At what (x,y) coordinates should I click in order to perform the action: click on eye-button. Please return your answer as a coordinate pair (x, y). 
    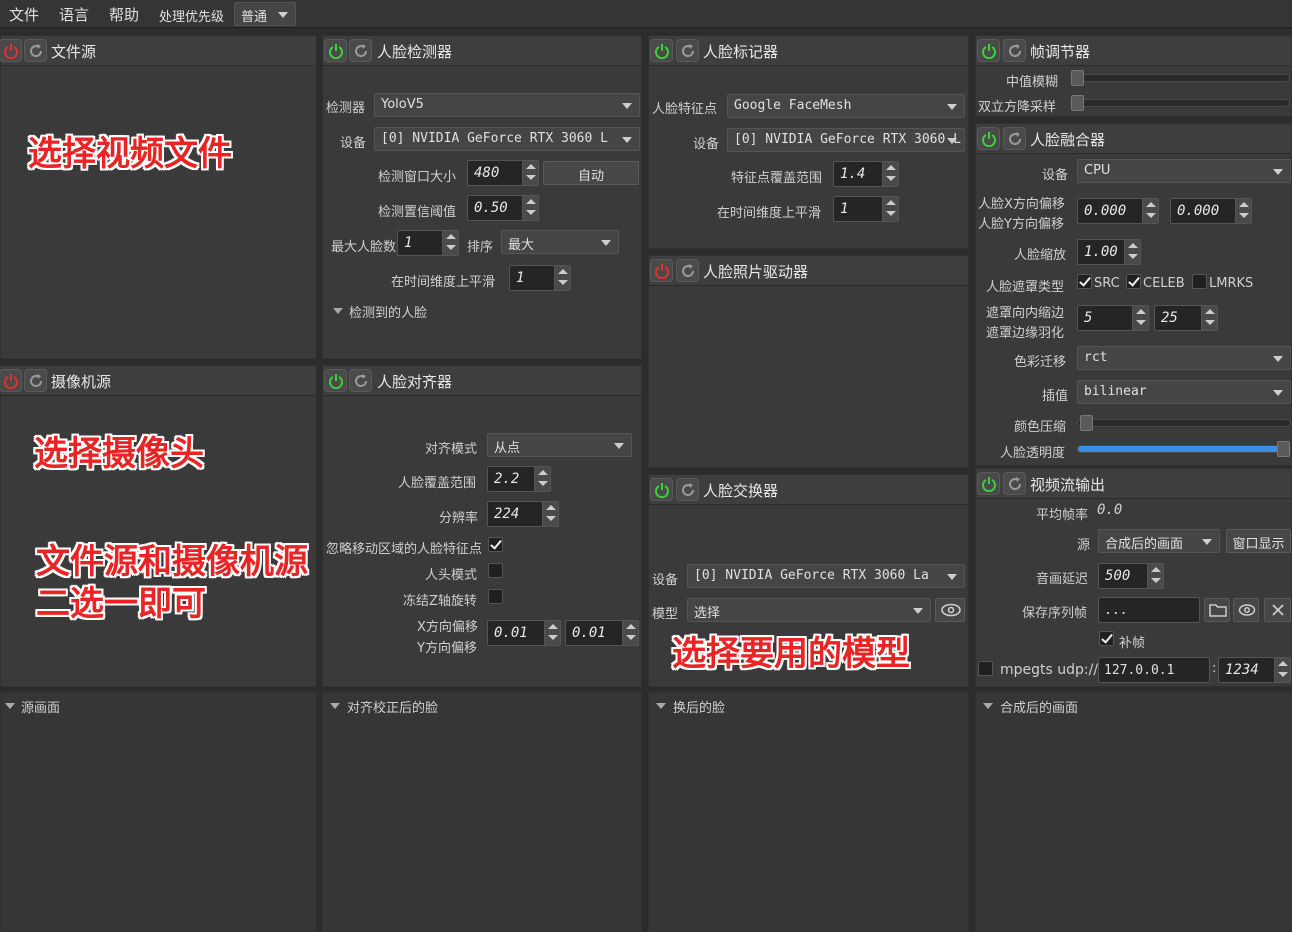
    Looking at the image, I should click on (950, 610).